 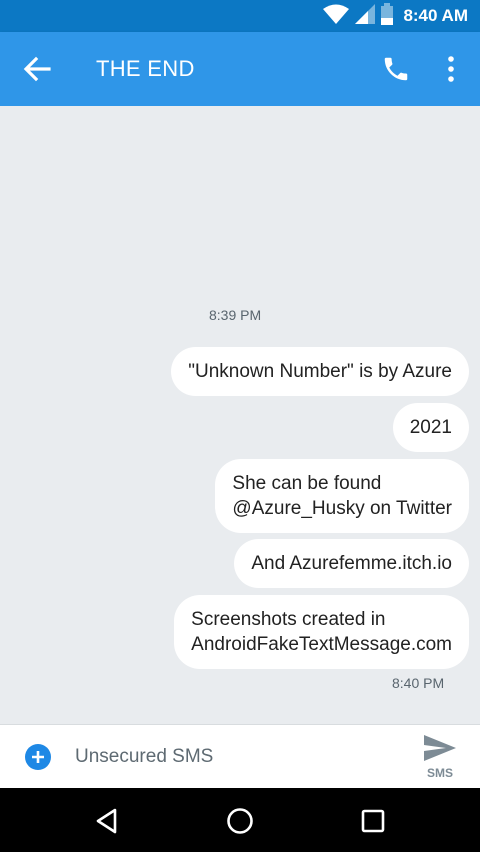 I want to click on send-label: SMS, so click(x=439, y=773).